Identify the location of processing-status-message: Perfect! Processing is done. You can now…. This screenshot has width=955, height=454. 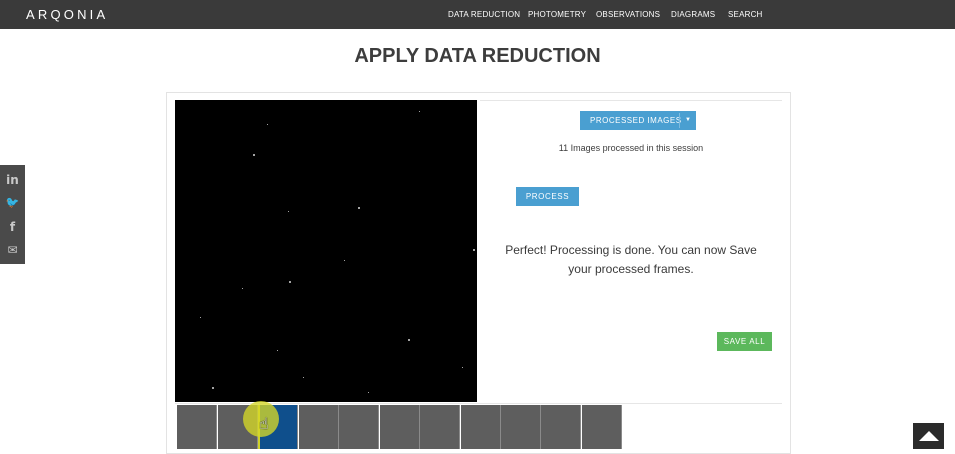
(631, 259).